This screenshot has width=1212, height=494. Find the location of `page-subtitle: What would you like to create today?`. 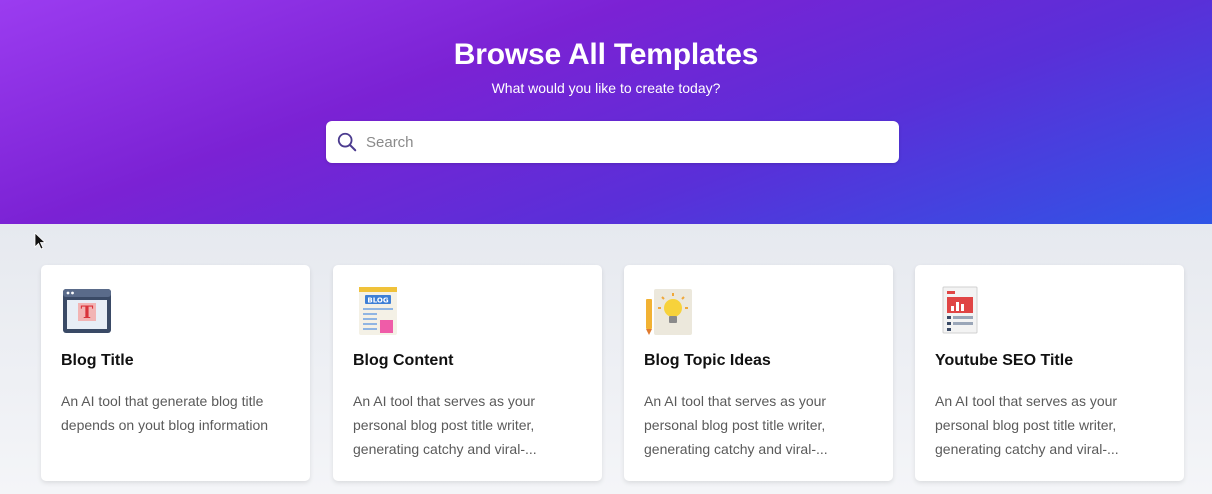

page-subtitle: What would you like to create today? is located at coordinates (606, 88).